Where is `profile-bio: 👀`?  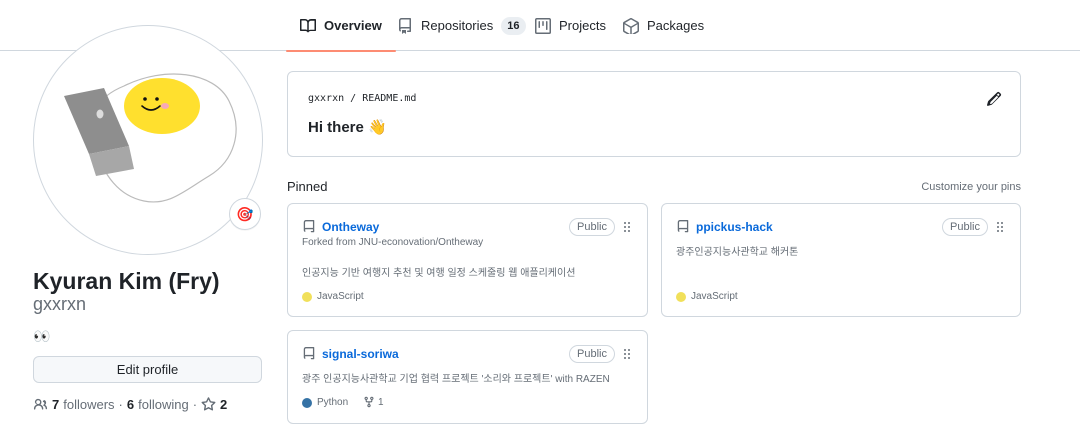
profile-bio: 👀 is located at coordinates (42, 336).